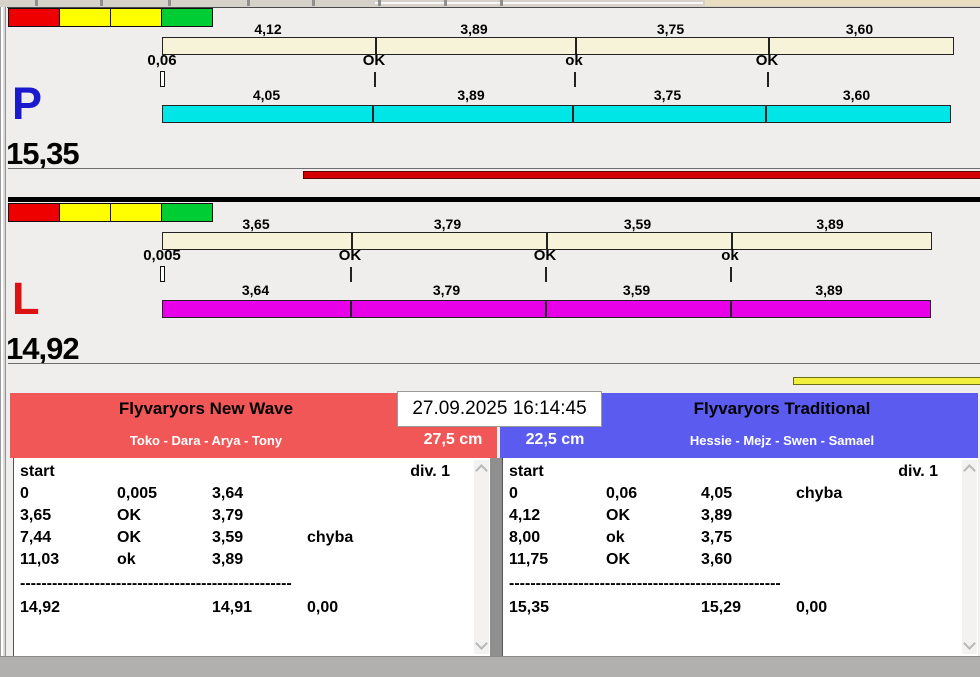  I want to click on table-row: 3,65 OK 3,79, so click(252, 516).